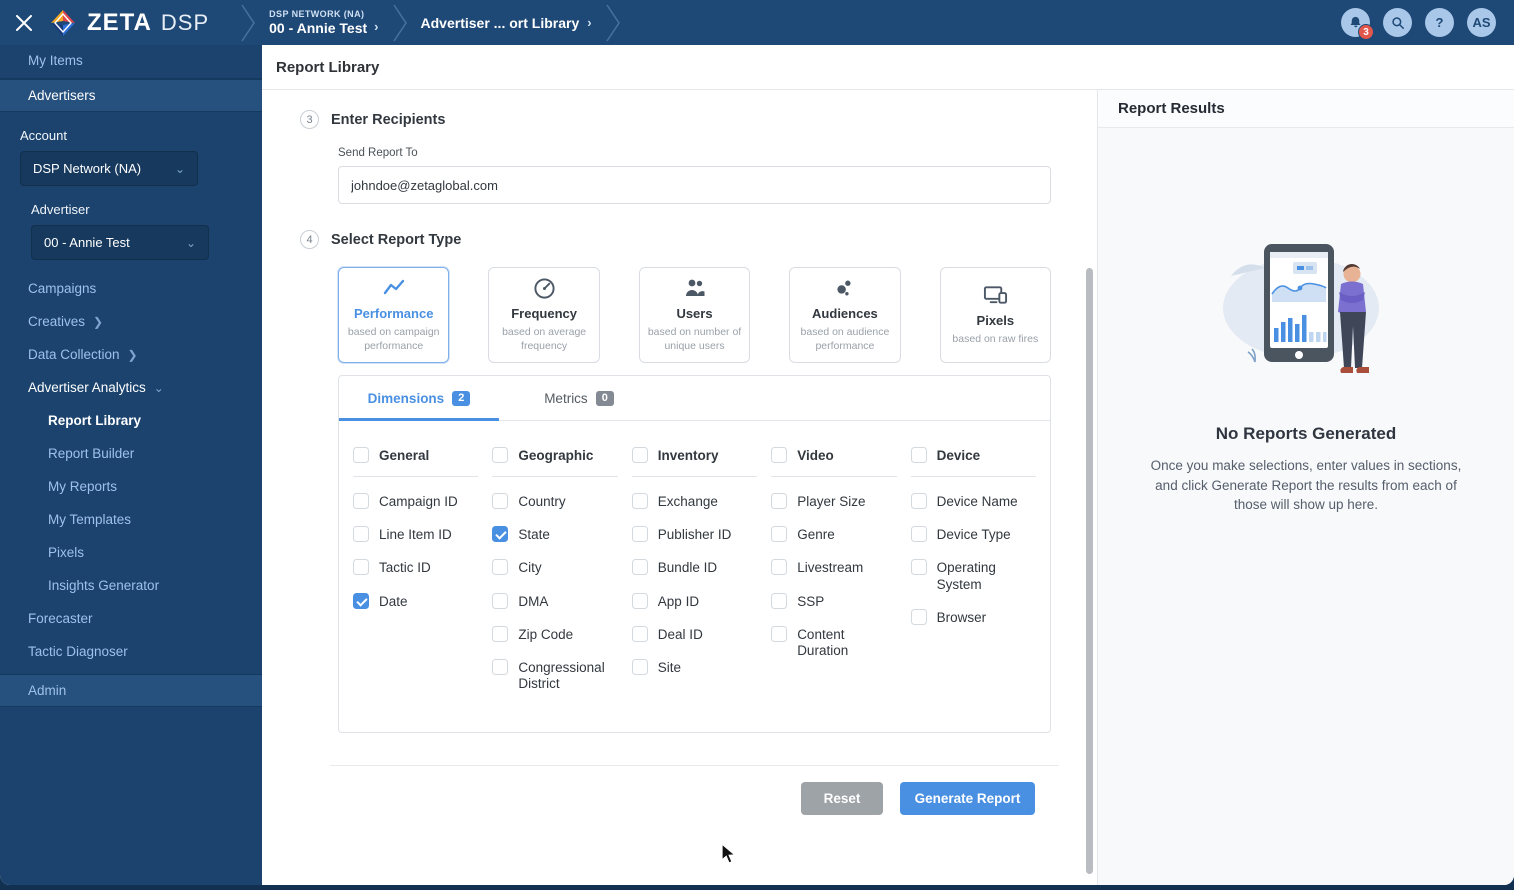 This screenshot has height=890, width=1514. Describe the element at coordinates (833, 601) in the screenshot. I see `dimension-item: SSP` at that location.